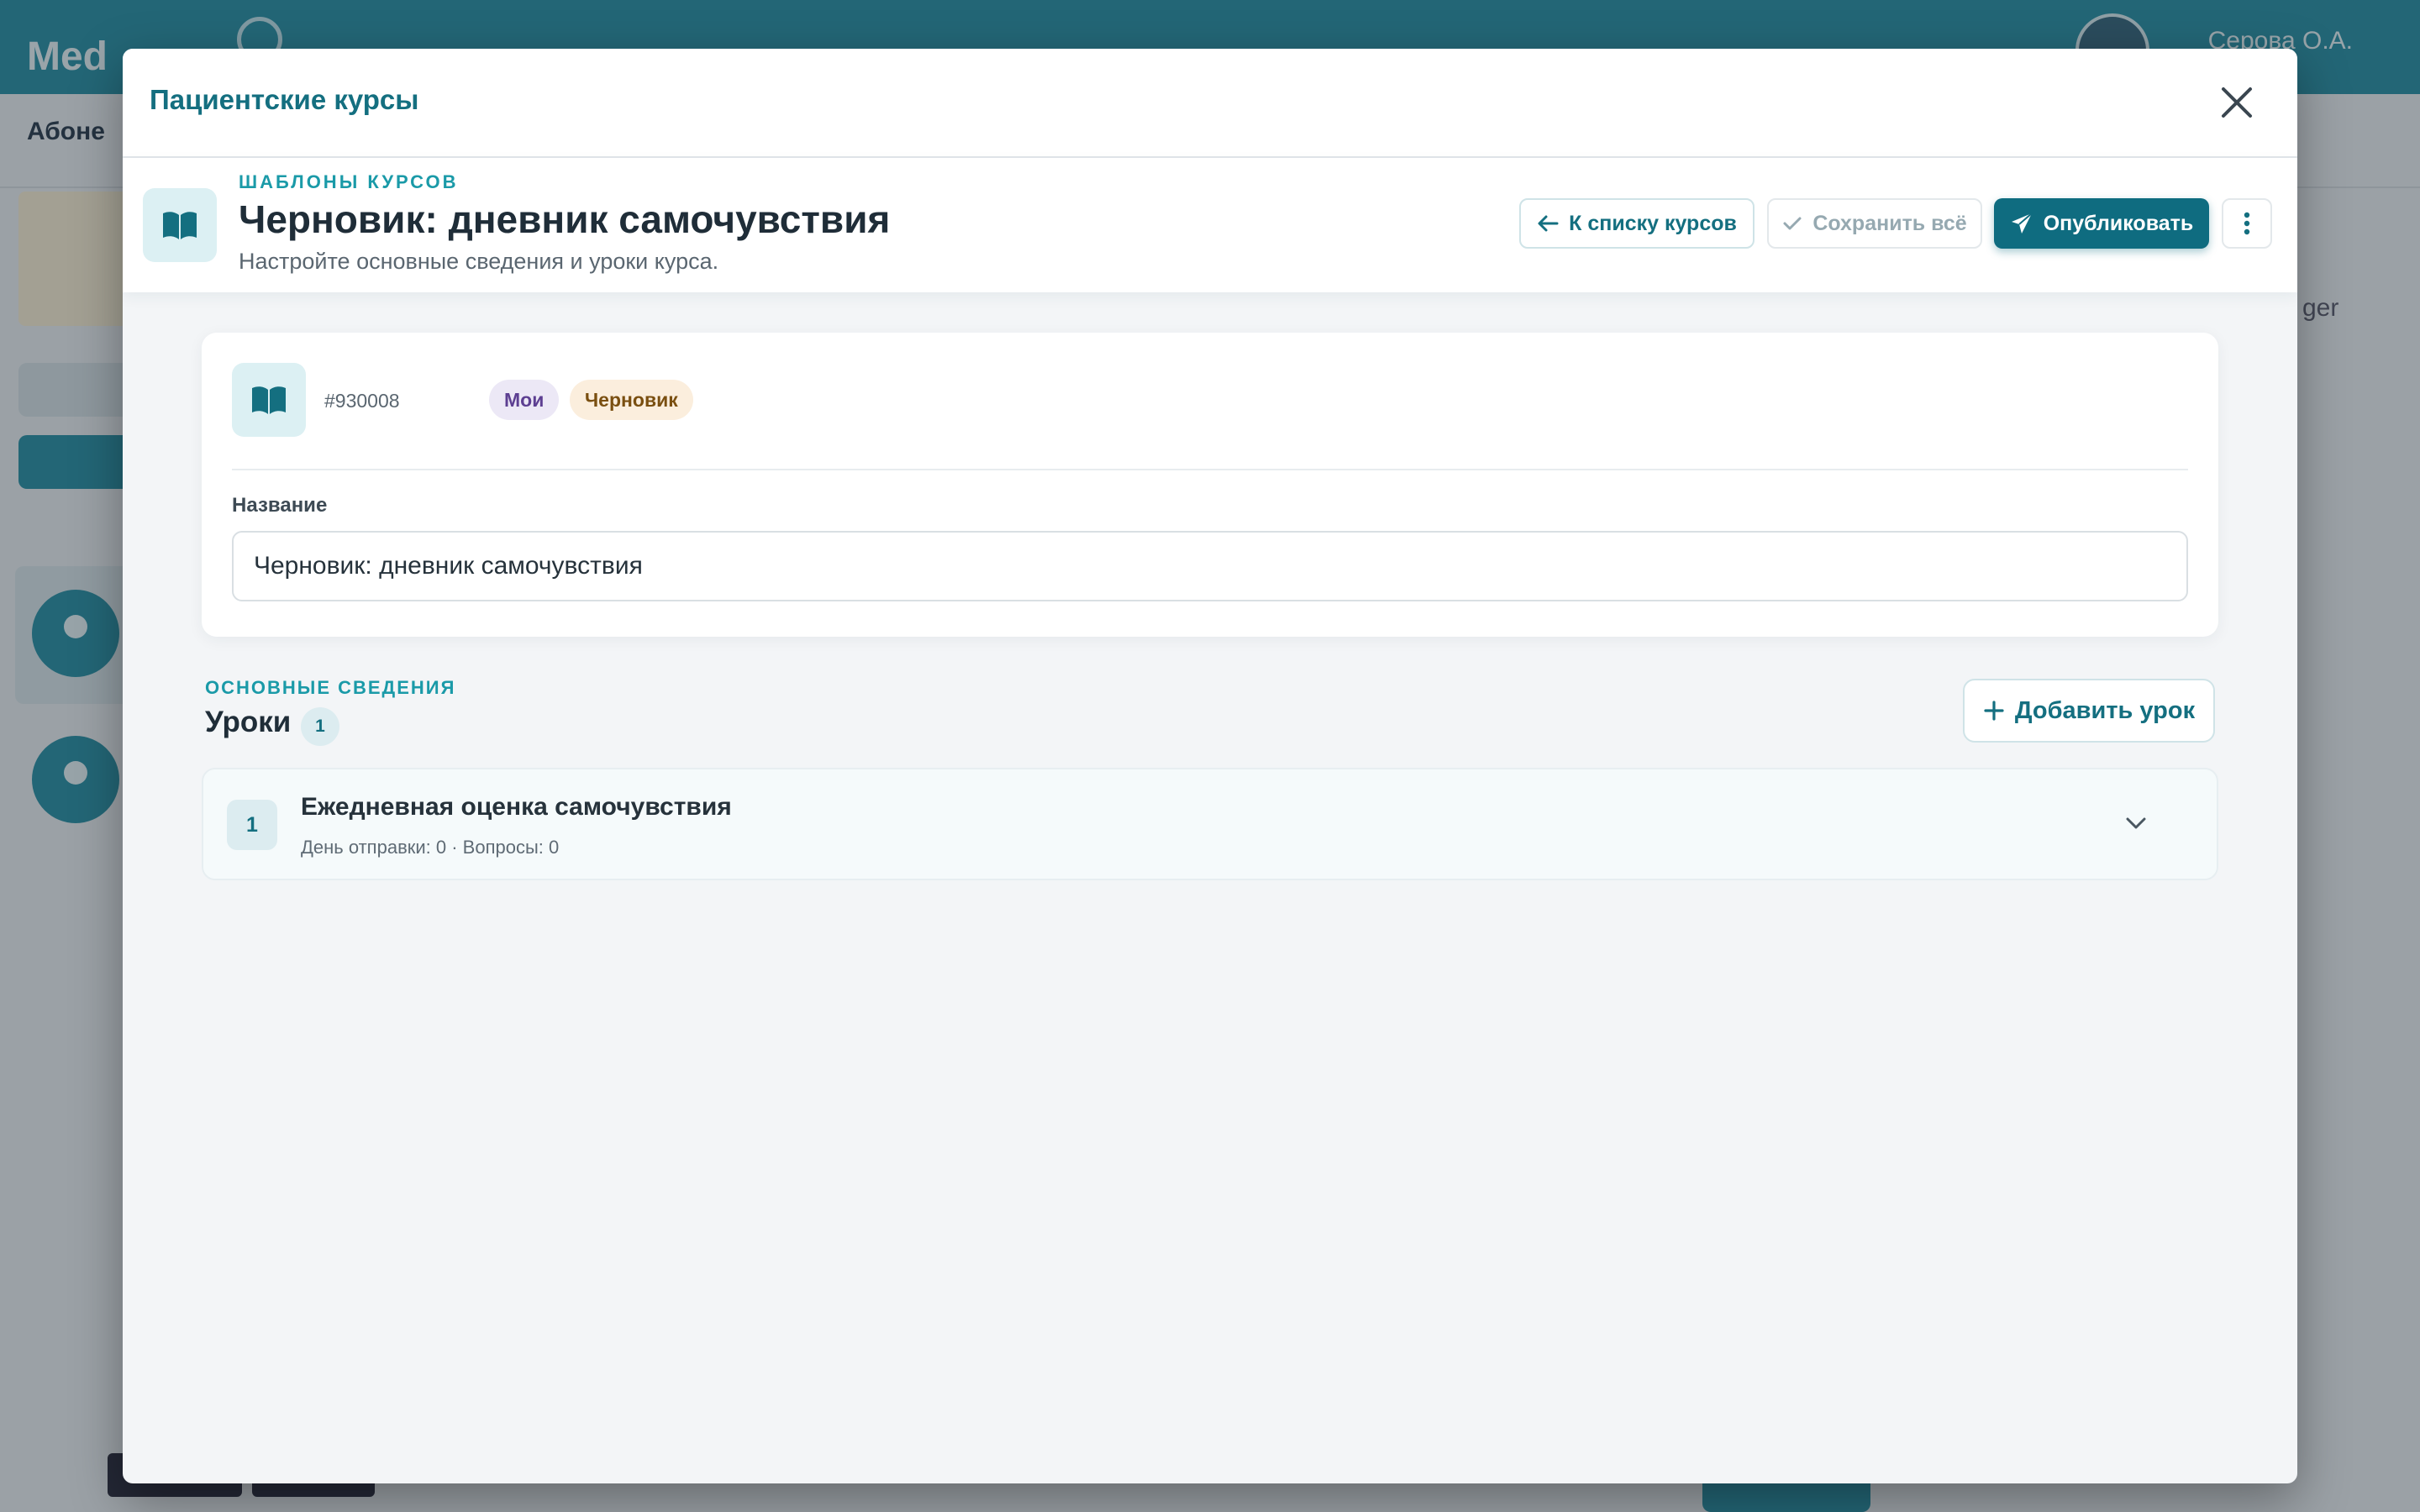 The height and width of the screenshot is (1512, 2420). Describe the element at coordinates (284, 99) in the screenshot. I see `modal-title: Пациентские курсы` at that location.